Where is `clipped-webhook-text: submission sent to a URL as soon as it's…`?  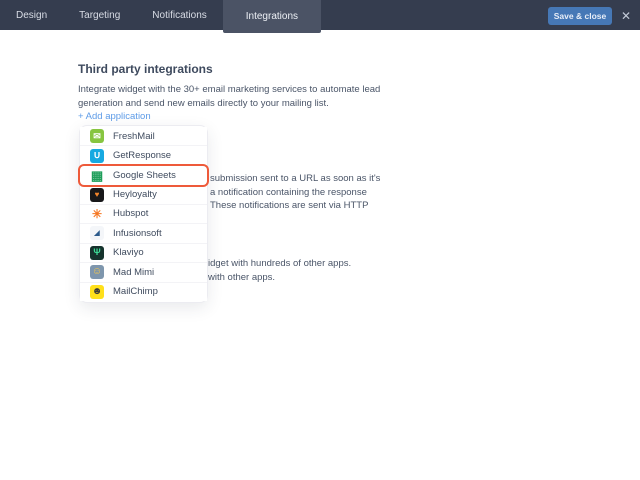
clipped-webhook-text: submission sent to a URL as soon as it's… is located at coordinates (295, 192).